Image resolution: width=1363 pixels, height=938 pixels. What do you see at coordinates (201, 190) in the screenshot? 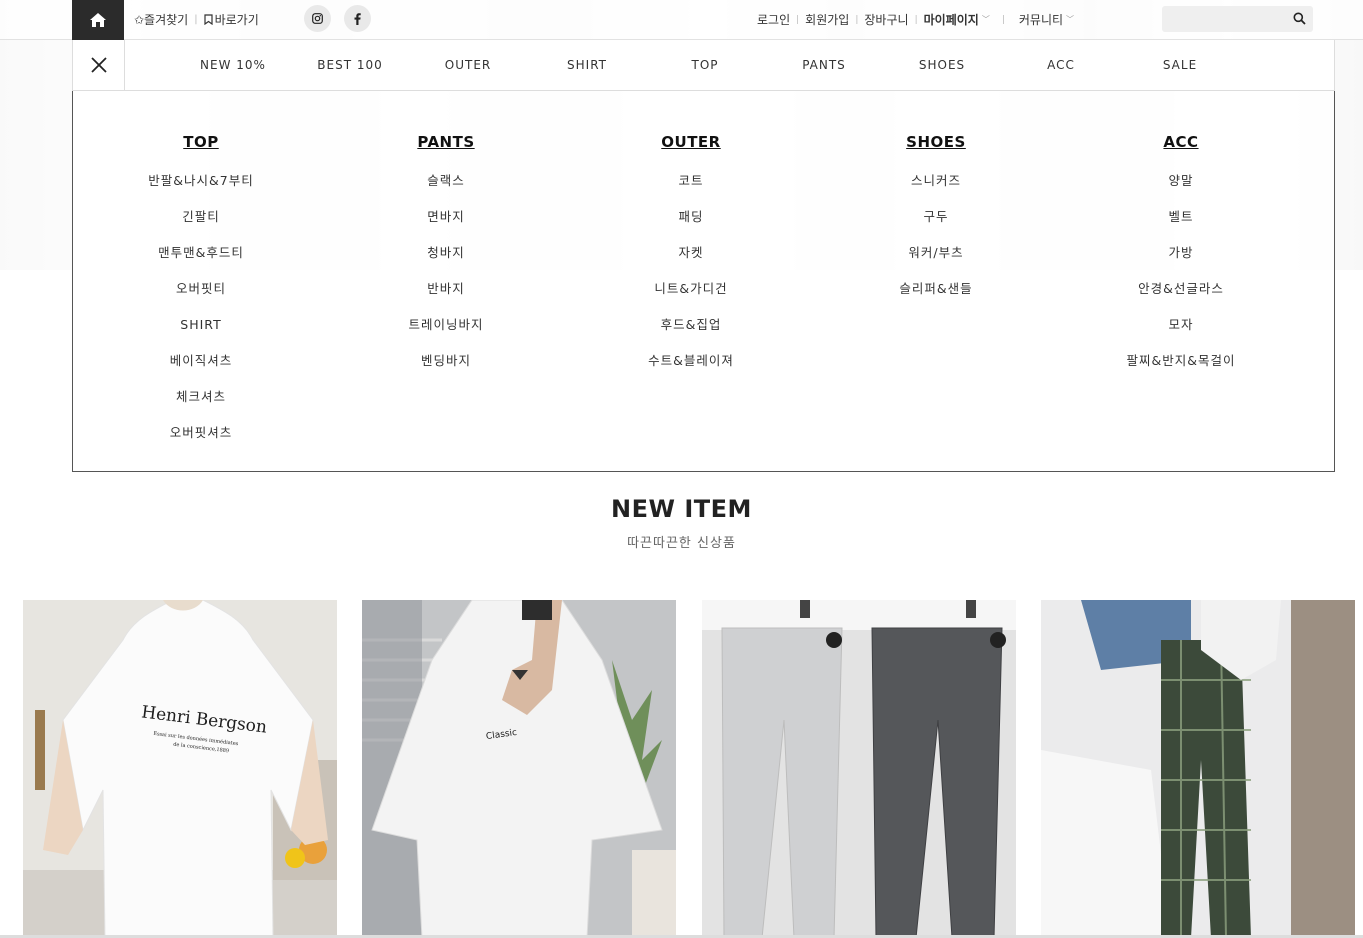
I see `mega-item: 반팔&나시&7부티` at bounding box center [201, 190].